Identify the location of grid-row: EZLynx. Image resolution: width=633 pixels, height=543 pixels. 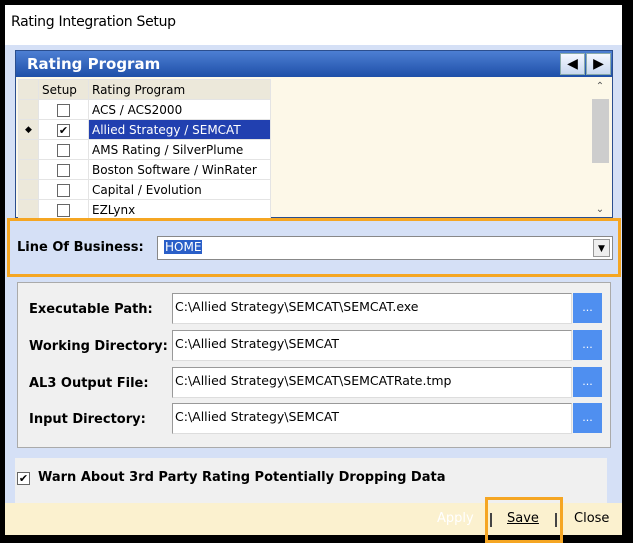
(144, 209).